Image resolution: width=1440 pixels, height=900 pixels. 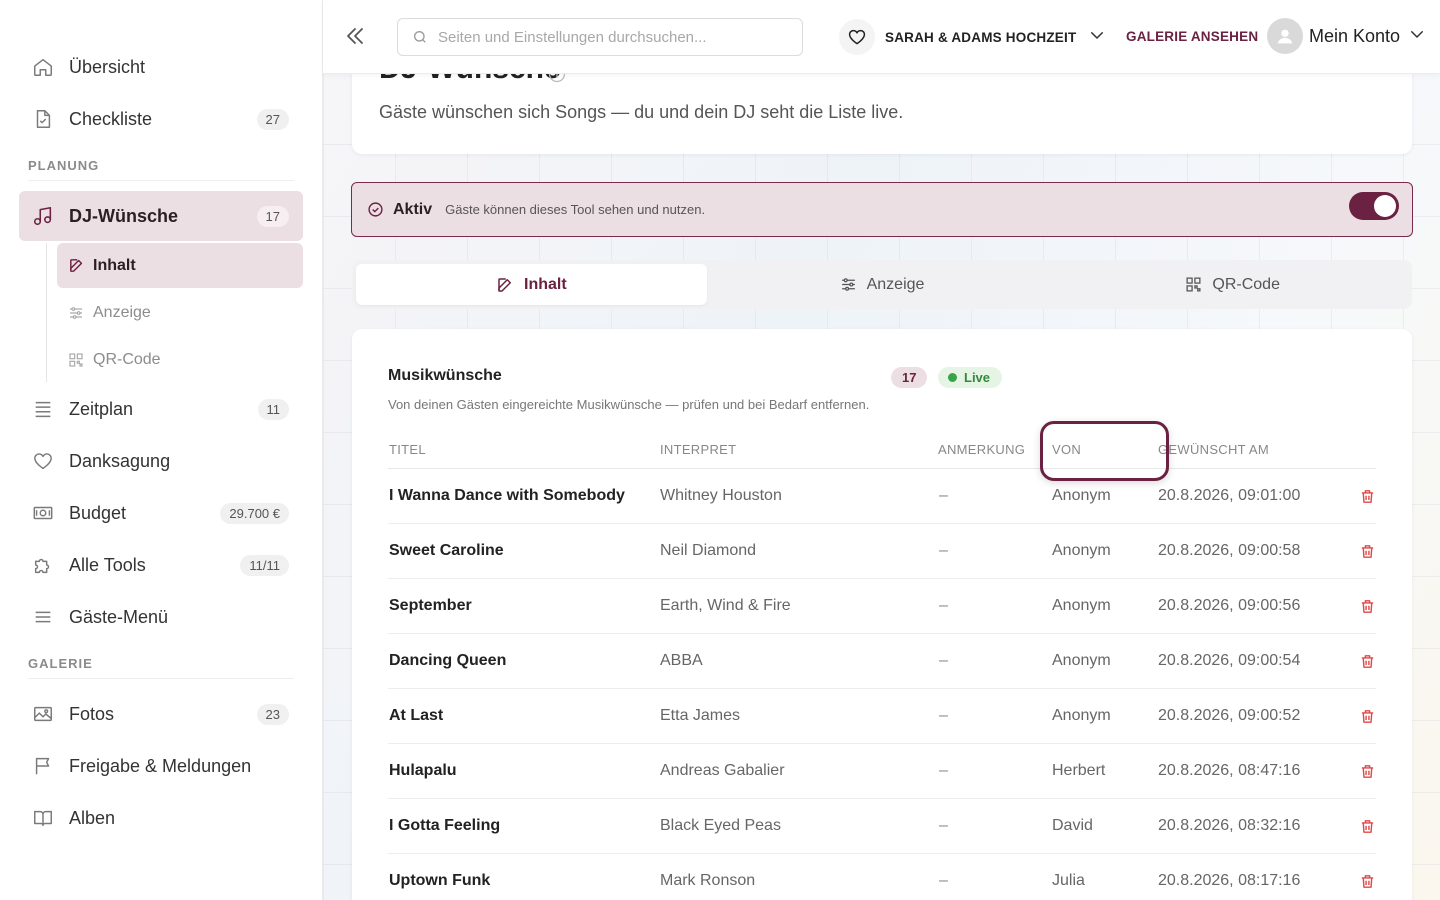 What do you see at coordinates (1385, 206) in the screenshot?
I see `toggle-knob` at bounding box center [1385, 206].